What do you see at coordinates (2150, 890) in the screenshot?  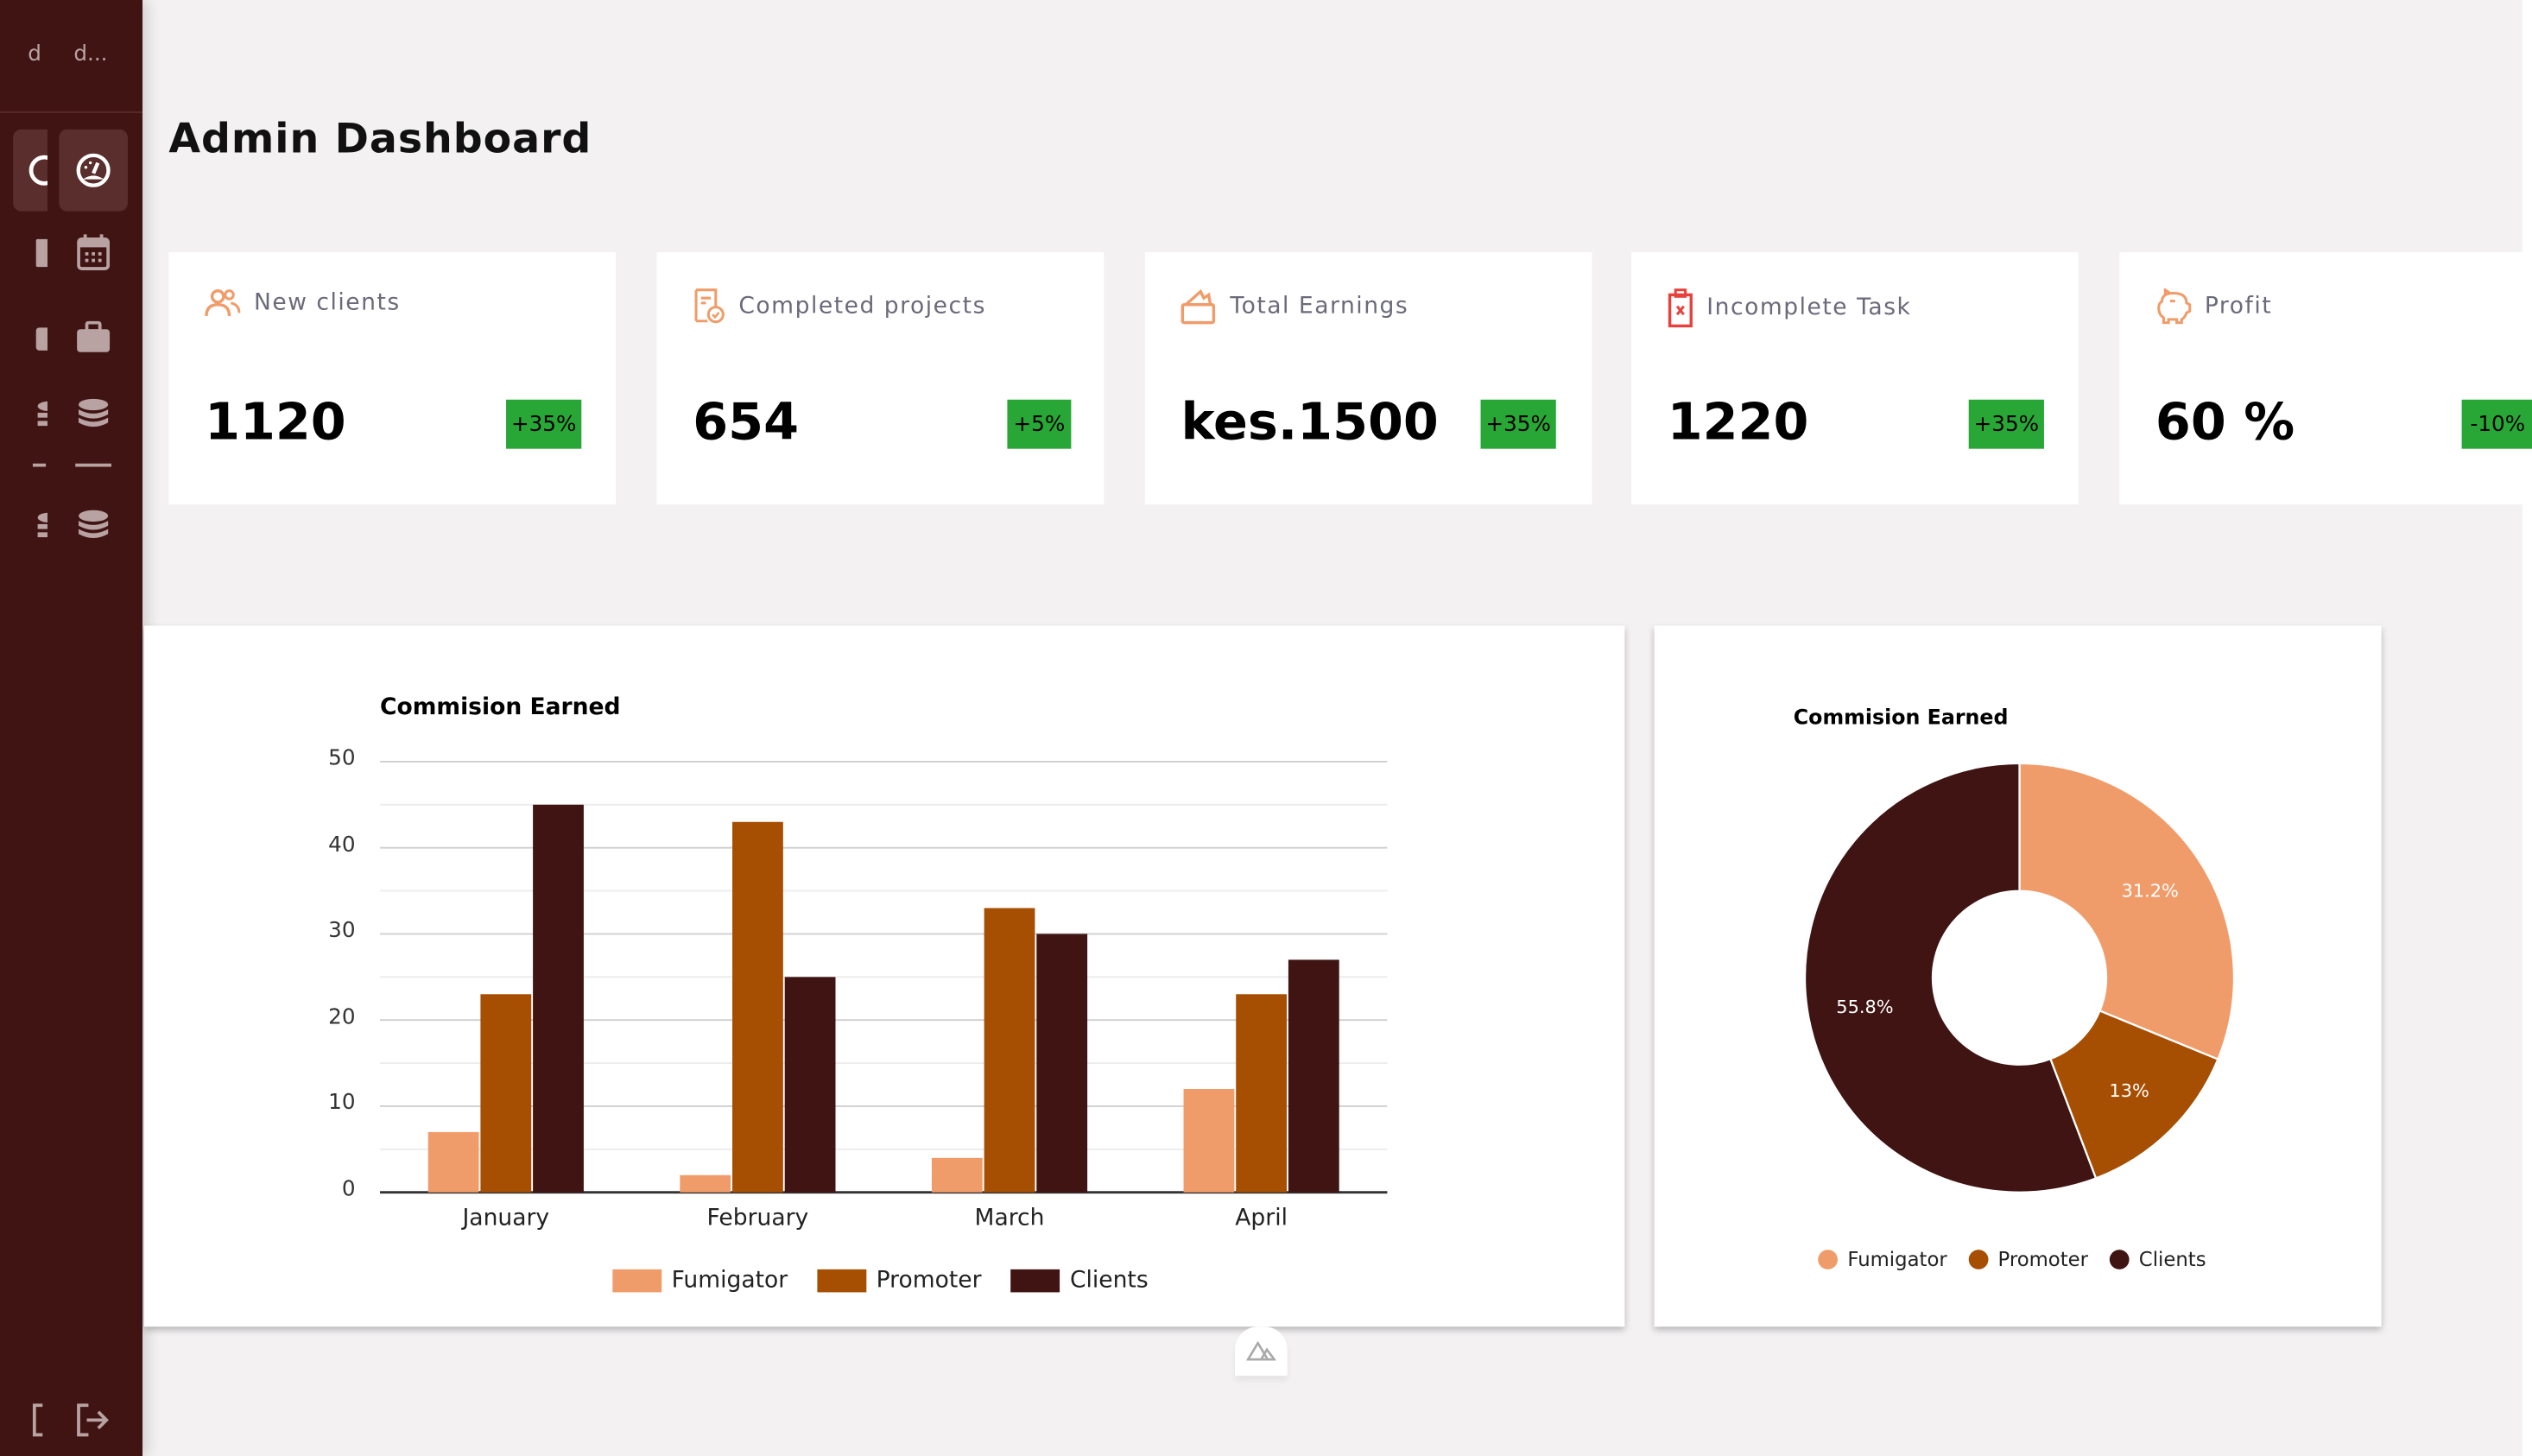 I see `pie-value-label: 31.2%` at bounding box center [2150, 890].